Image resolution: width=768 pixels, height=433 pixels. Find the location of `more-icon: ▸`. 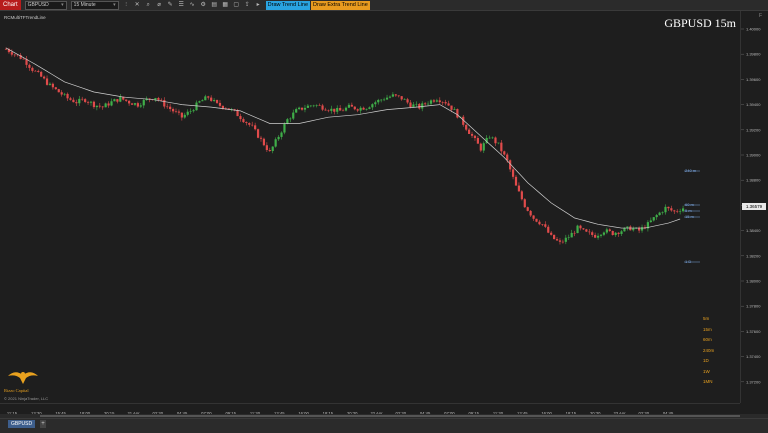

more-icon: ▸ is located at coordinates (258, 5).